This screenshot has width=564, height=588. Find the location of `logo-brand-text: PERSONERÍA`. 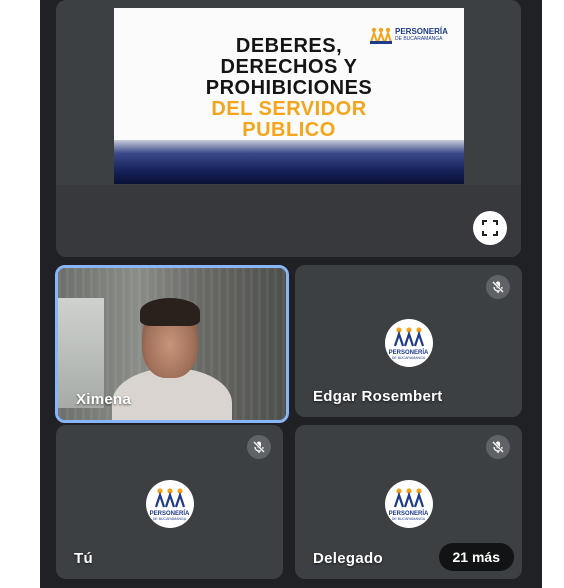

logo-brand-text: PERSONERÍA is located at coordinates (421, 31).